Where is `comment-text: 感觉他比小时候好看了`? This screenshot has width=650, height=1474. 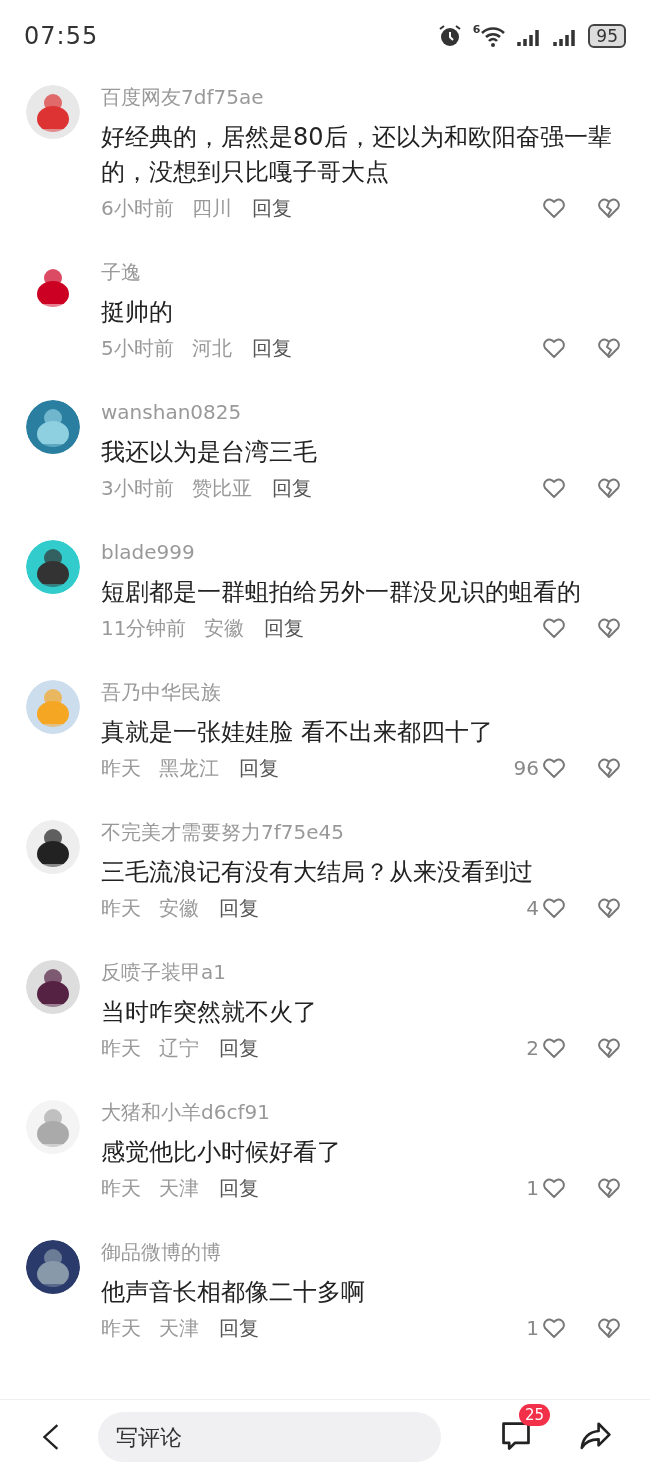 comment-text: 感觉他比小时候好看了 is located at coordinates (221, 1152).